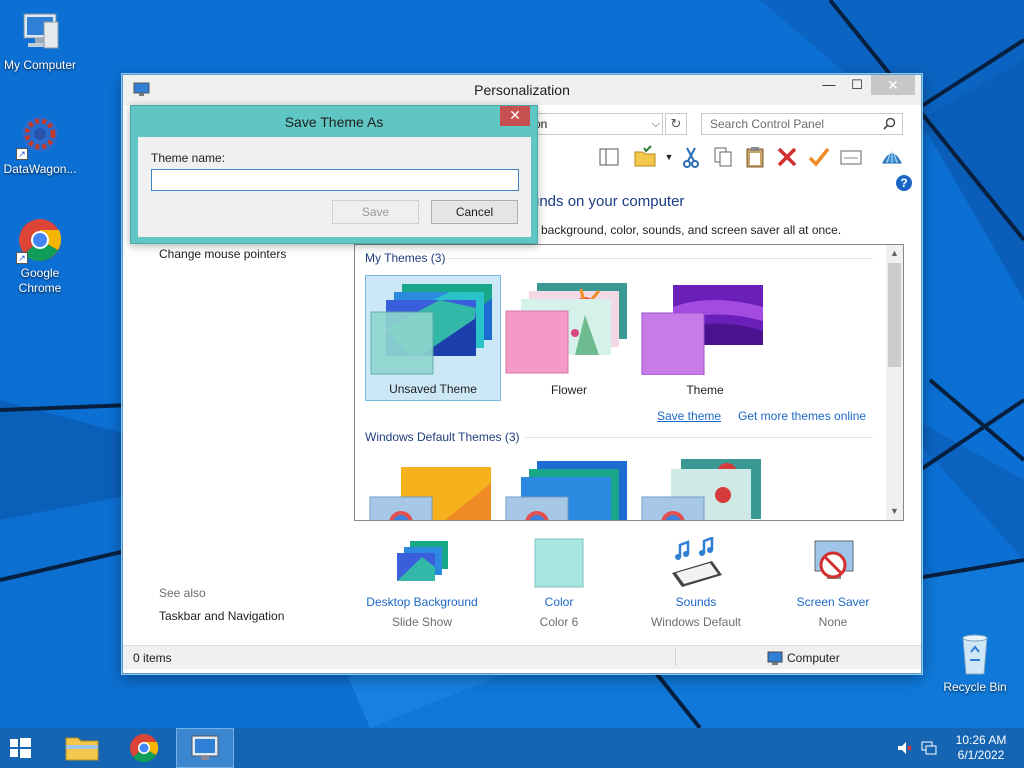  Describe the element at coordinates (609, 157) in the screenshot. I see `layout-pane-icon` at that location.